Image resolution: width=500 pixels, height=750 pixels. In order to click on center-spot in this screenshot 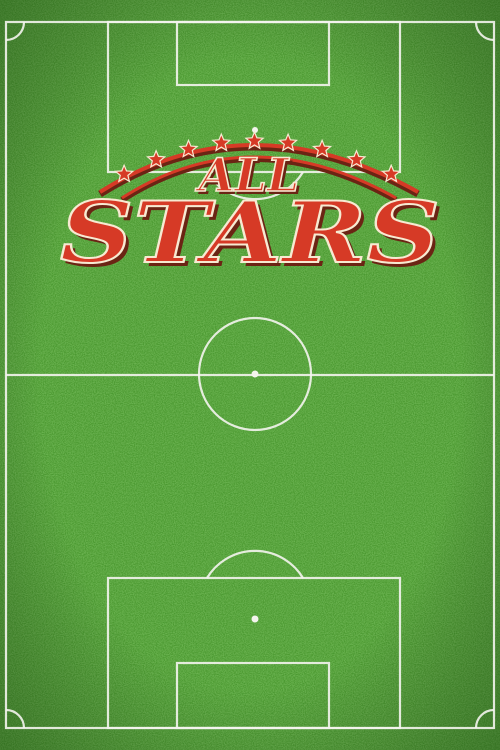, I will do `click(255, 374)`.